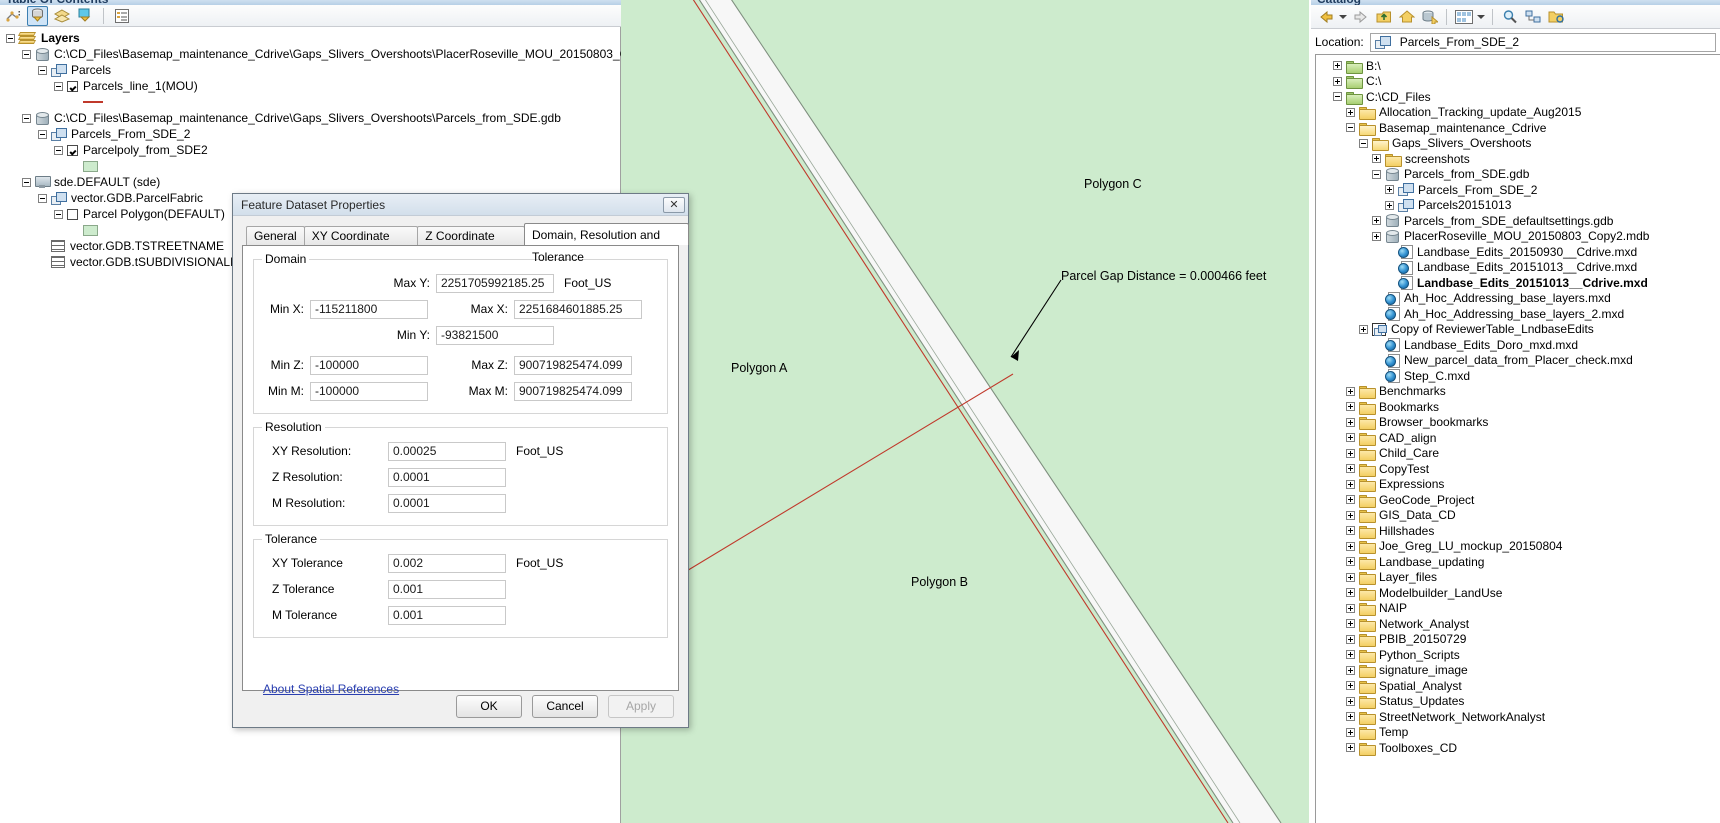  What do you see at coordinates (573, 391) in the screenshot?
I see `max-m-field: 900719825474.099` at bounding box center [573, 391].